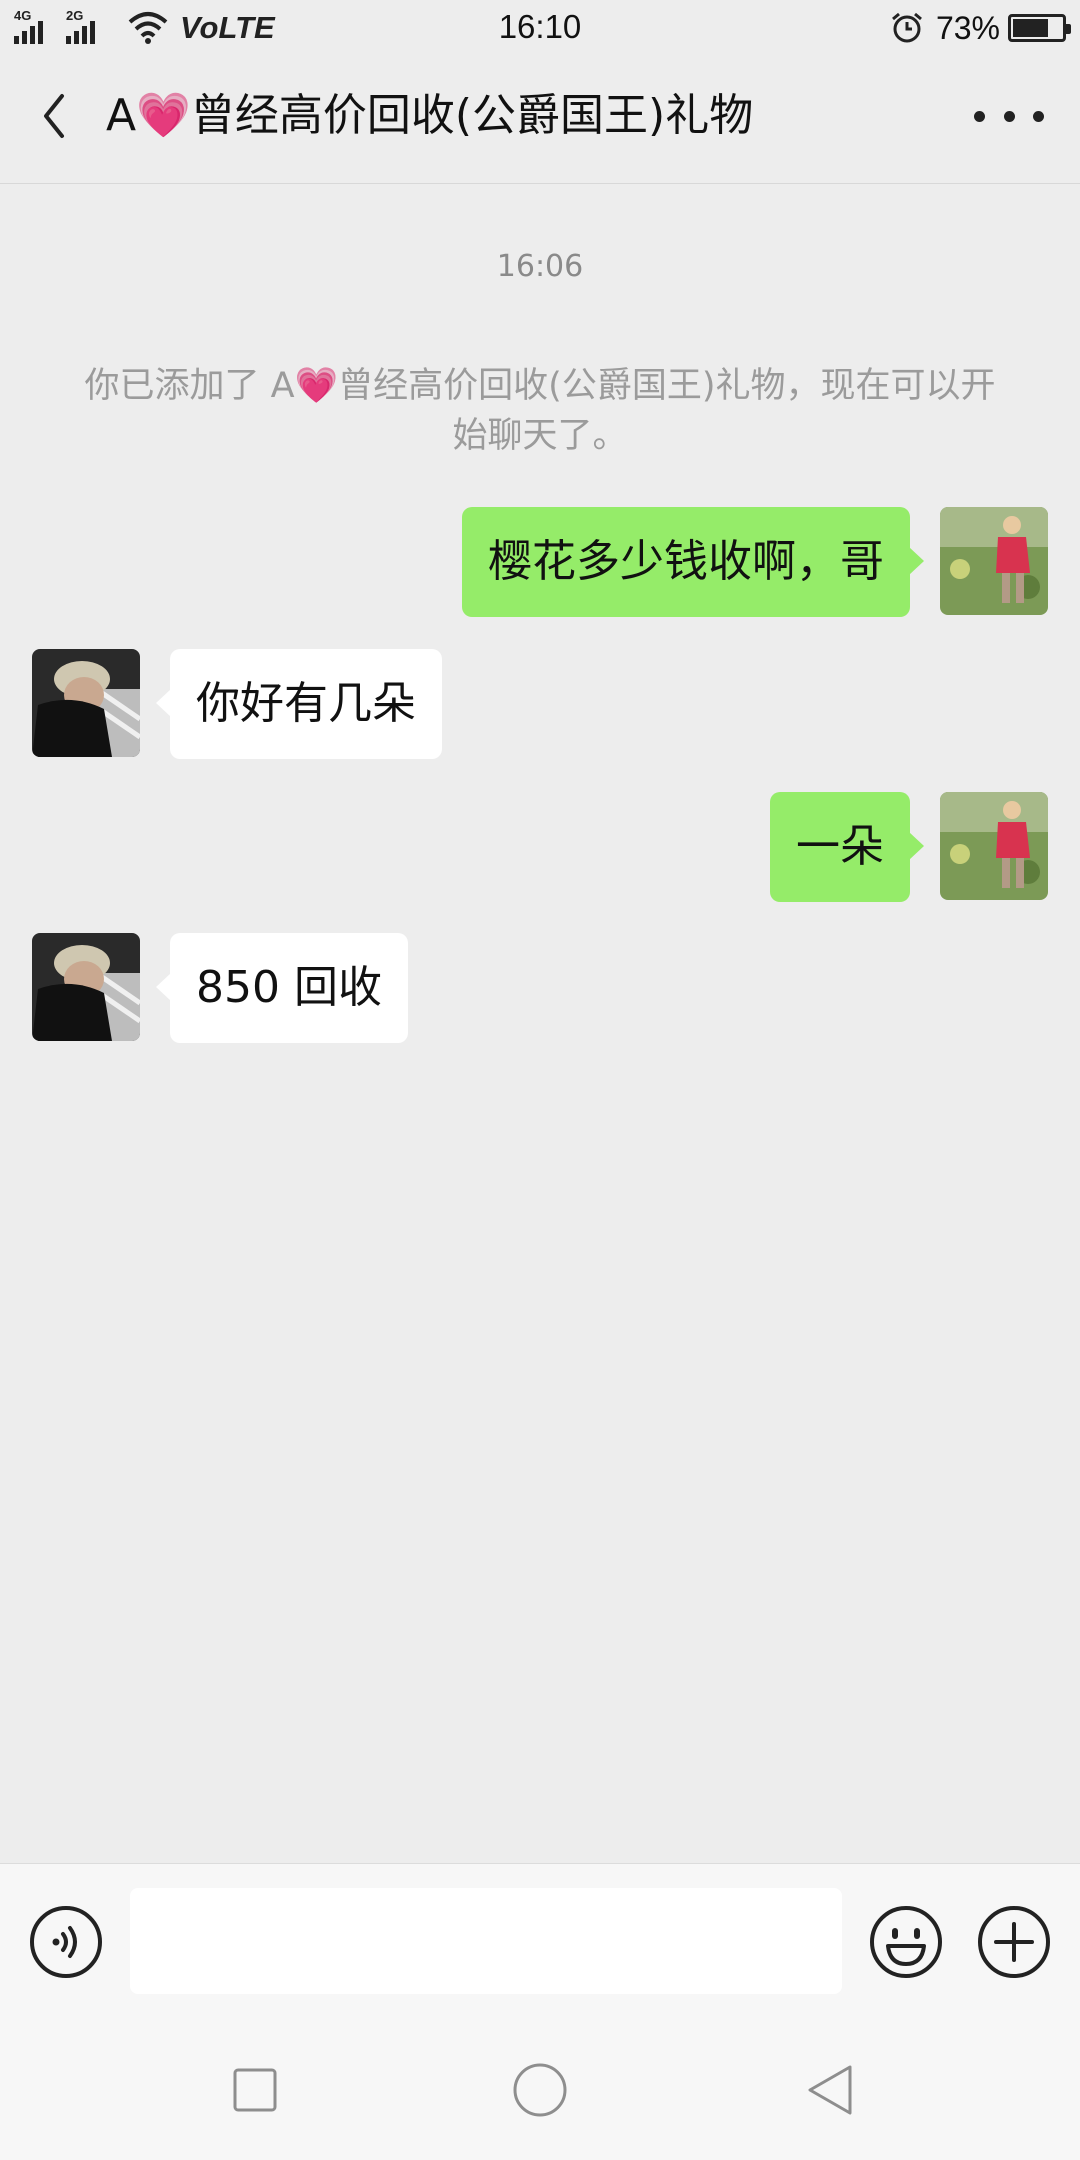 This screenshot has height=2160, width=1080. I want to click on square-icon, so click(255, 2090).